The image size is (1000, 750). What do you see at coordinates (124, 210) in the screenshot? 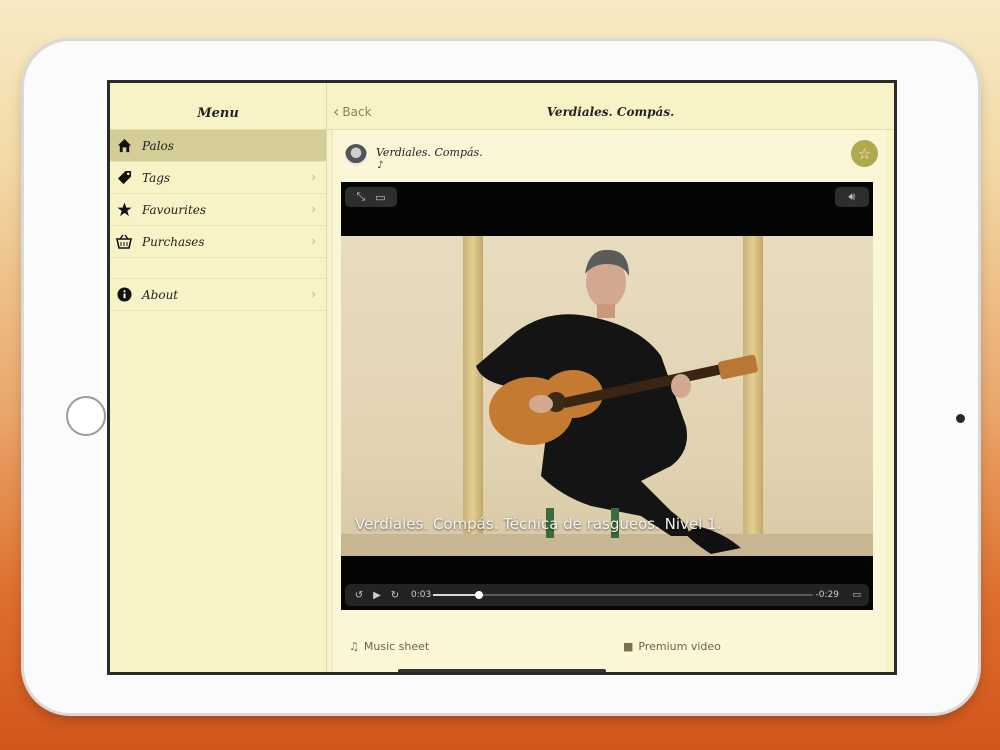
I see `star-icon` at bounding box center [124, 210].